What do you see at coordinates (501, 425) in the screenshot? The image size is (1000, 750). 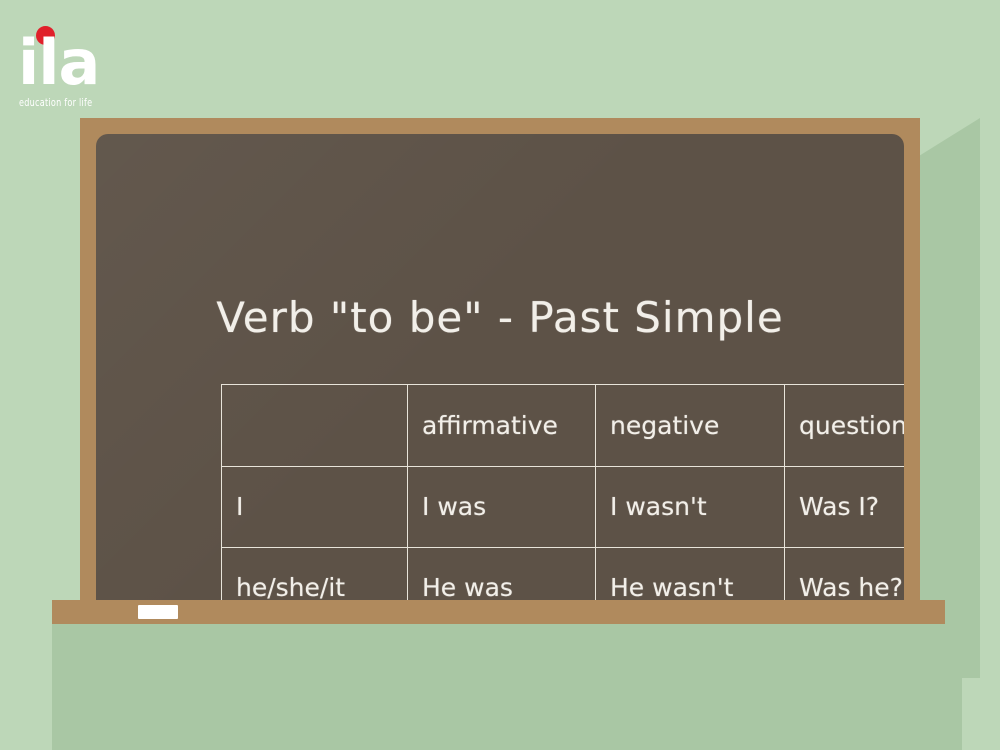 I see `column-header-affirmative: affirmative` at bounding box center [501, 425].